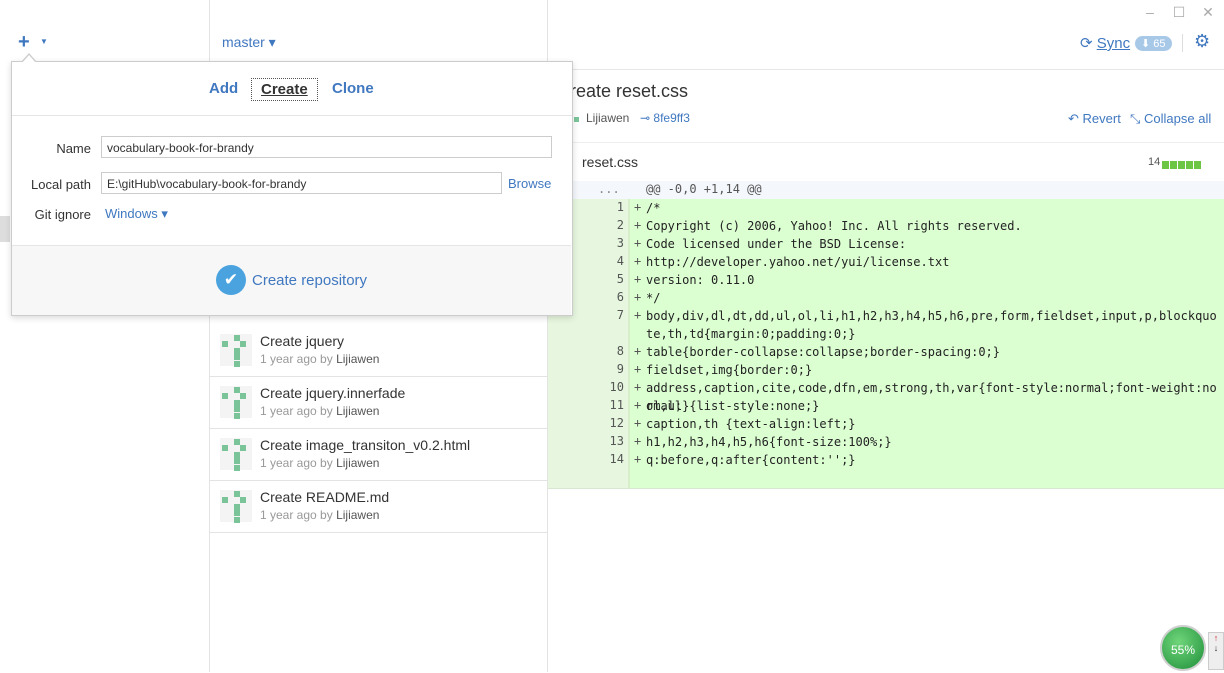  What do you see at coordinates (249, 42) in the screenshot?
I see `branch-selector: master ▾` at bounding box center [249, 42].